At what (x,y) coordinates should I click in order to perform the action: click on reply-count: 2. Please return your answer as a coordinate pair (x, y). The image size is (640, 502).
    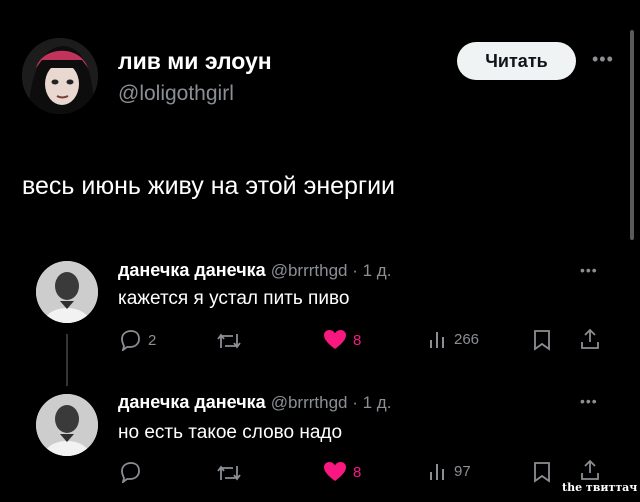
    Looking at the image, I should click on (152, 340).